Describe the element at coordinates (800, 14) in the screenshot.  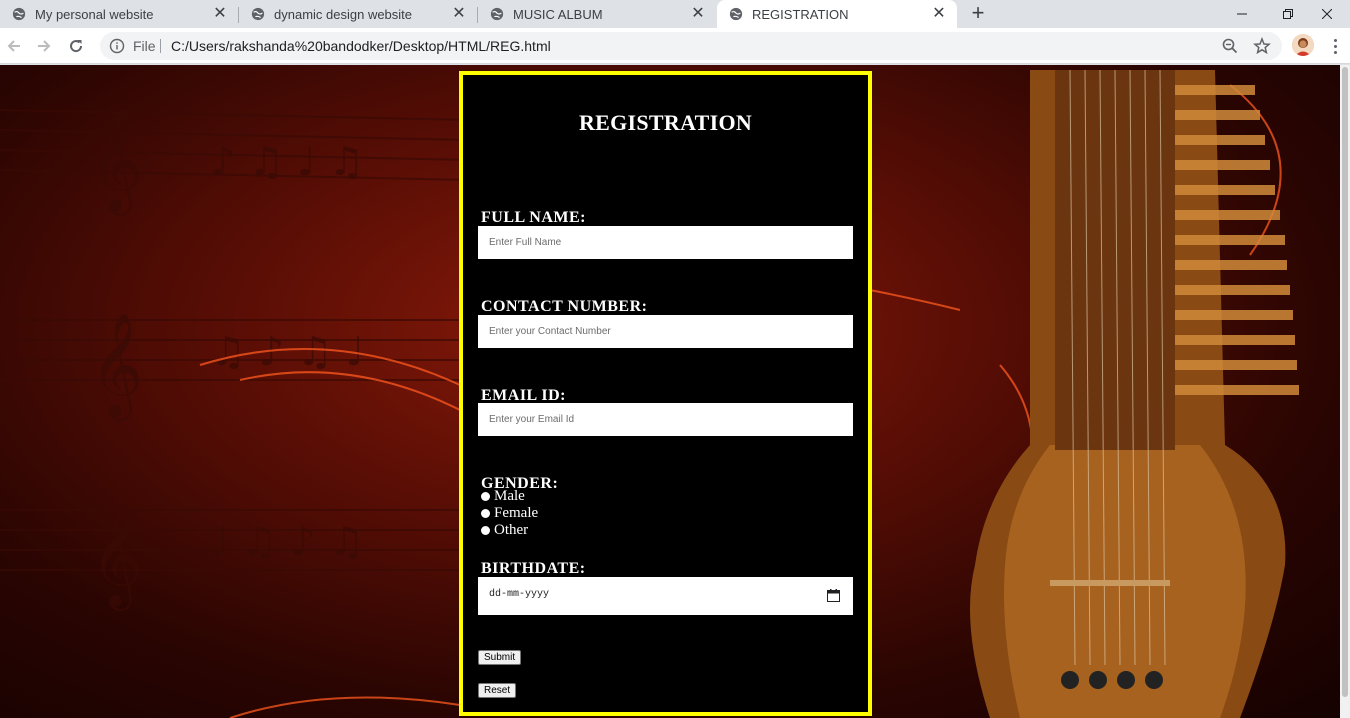
I see `tab-title: REGISTRATION` at that location.